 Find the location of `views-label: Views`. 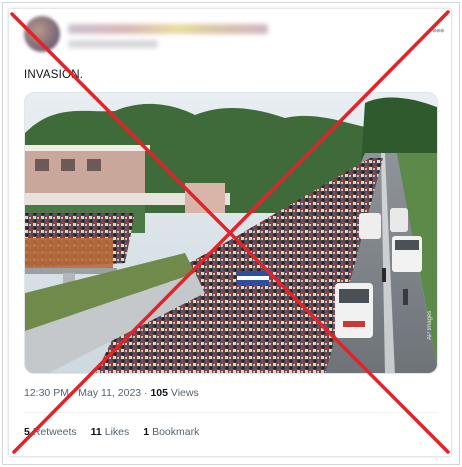

views-label: Views is located at coordinates (184, 393).